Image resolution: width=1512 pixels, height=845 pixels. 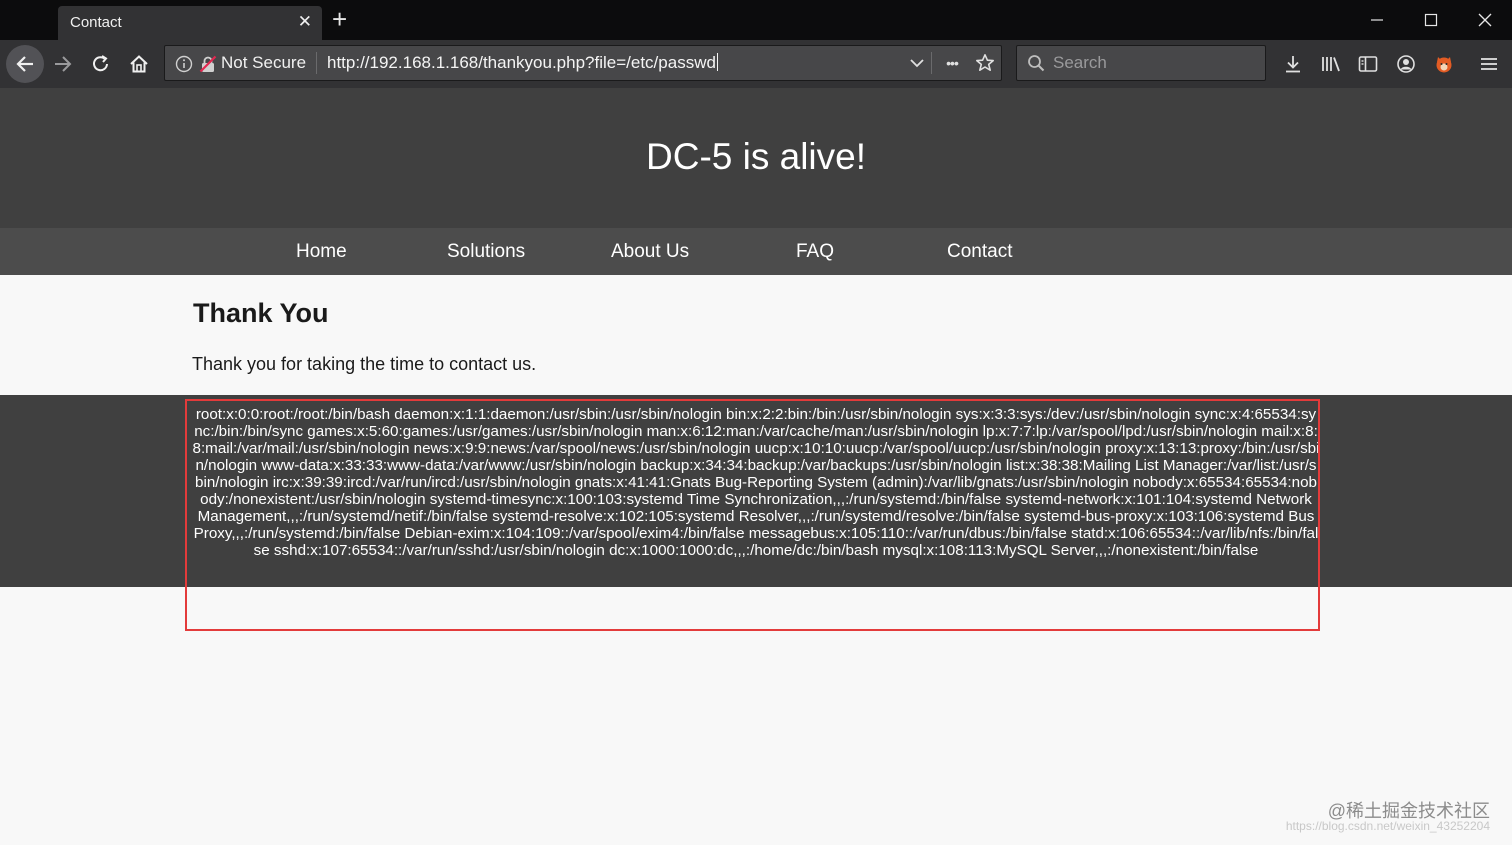 I want to click on library-icon, so click(x=1331, y=64).